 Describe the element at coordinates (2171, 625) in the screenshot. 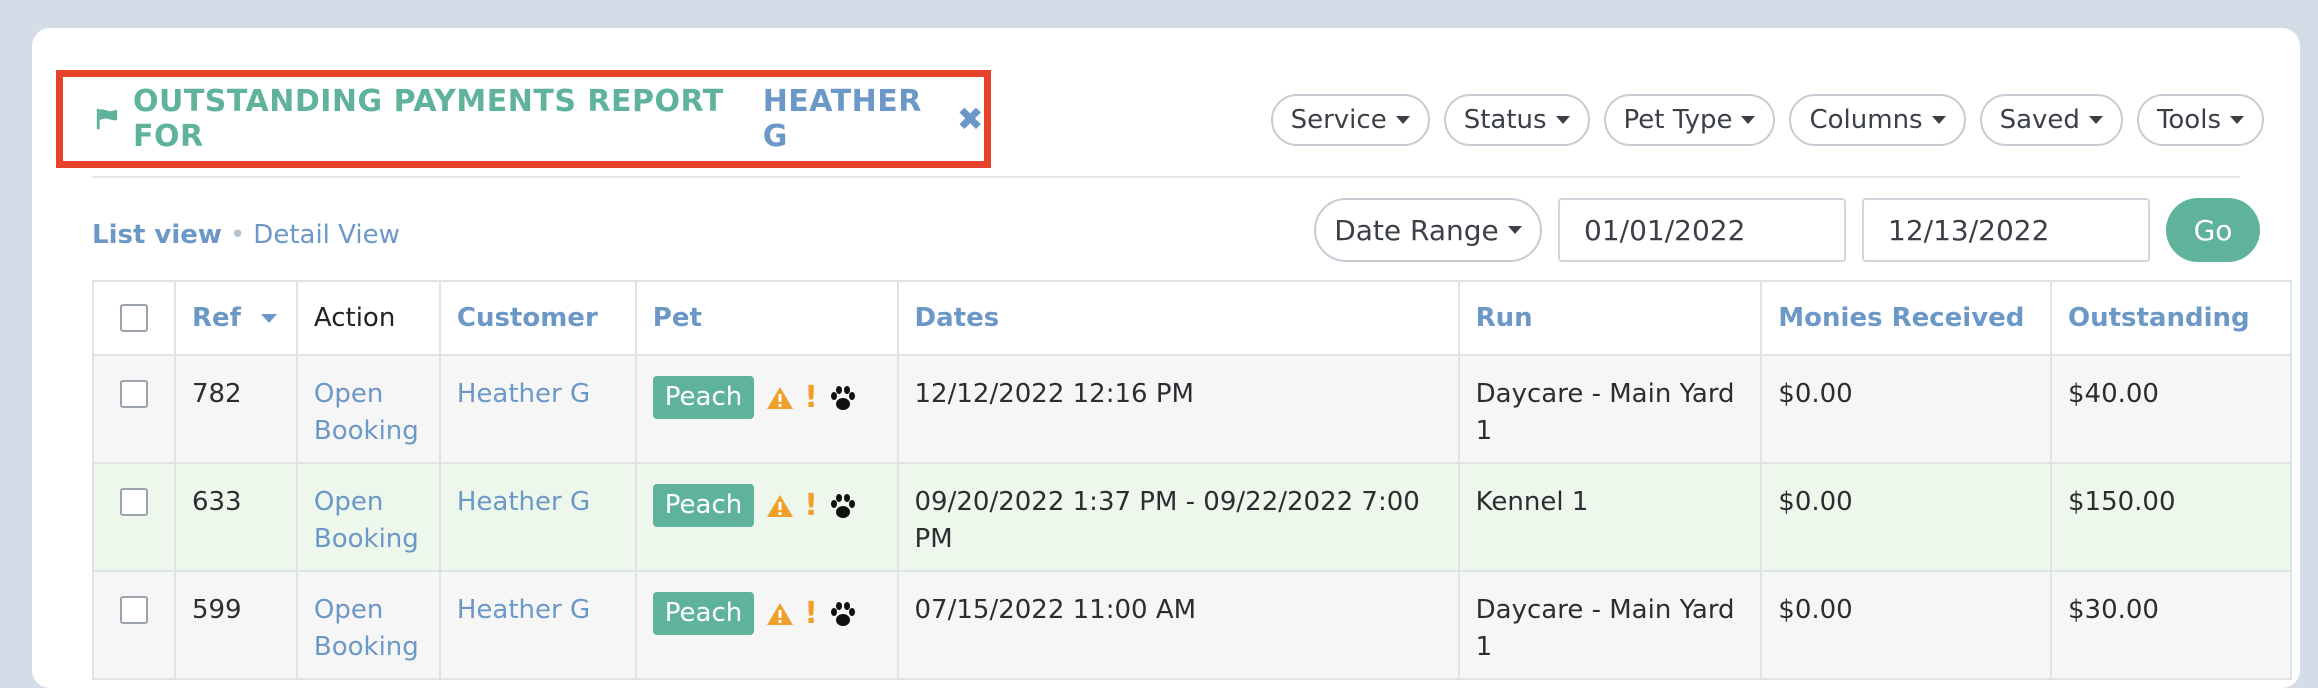

I see `outstanding-cell: $30.00` at that location.